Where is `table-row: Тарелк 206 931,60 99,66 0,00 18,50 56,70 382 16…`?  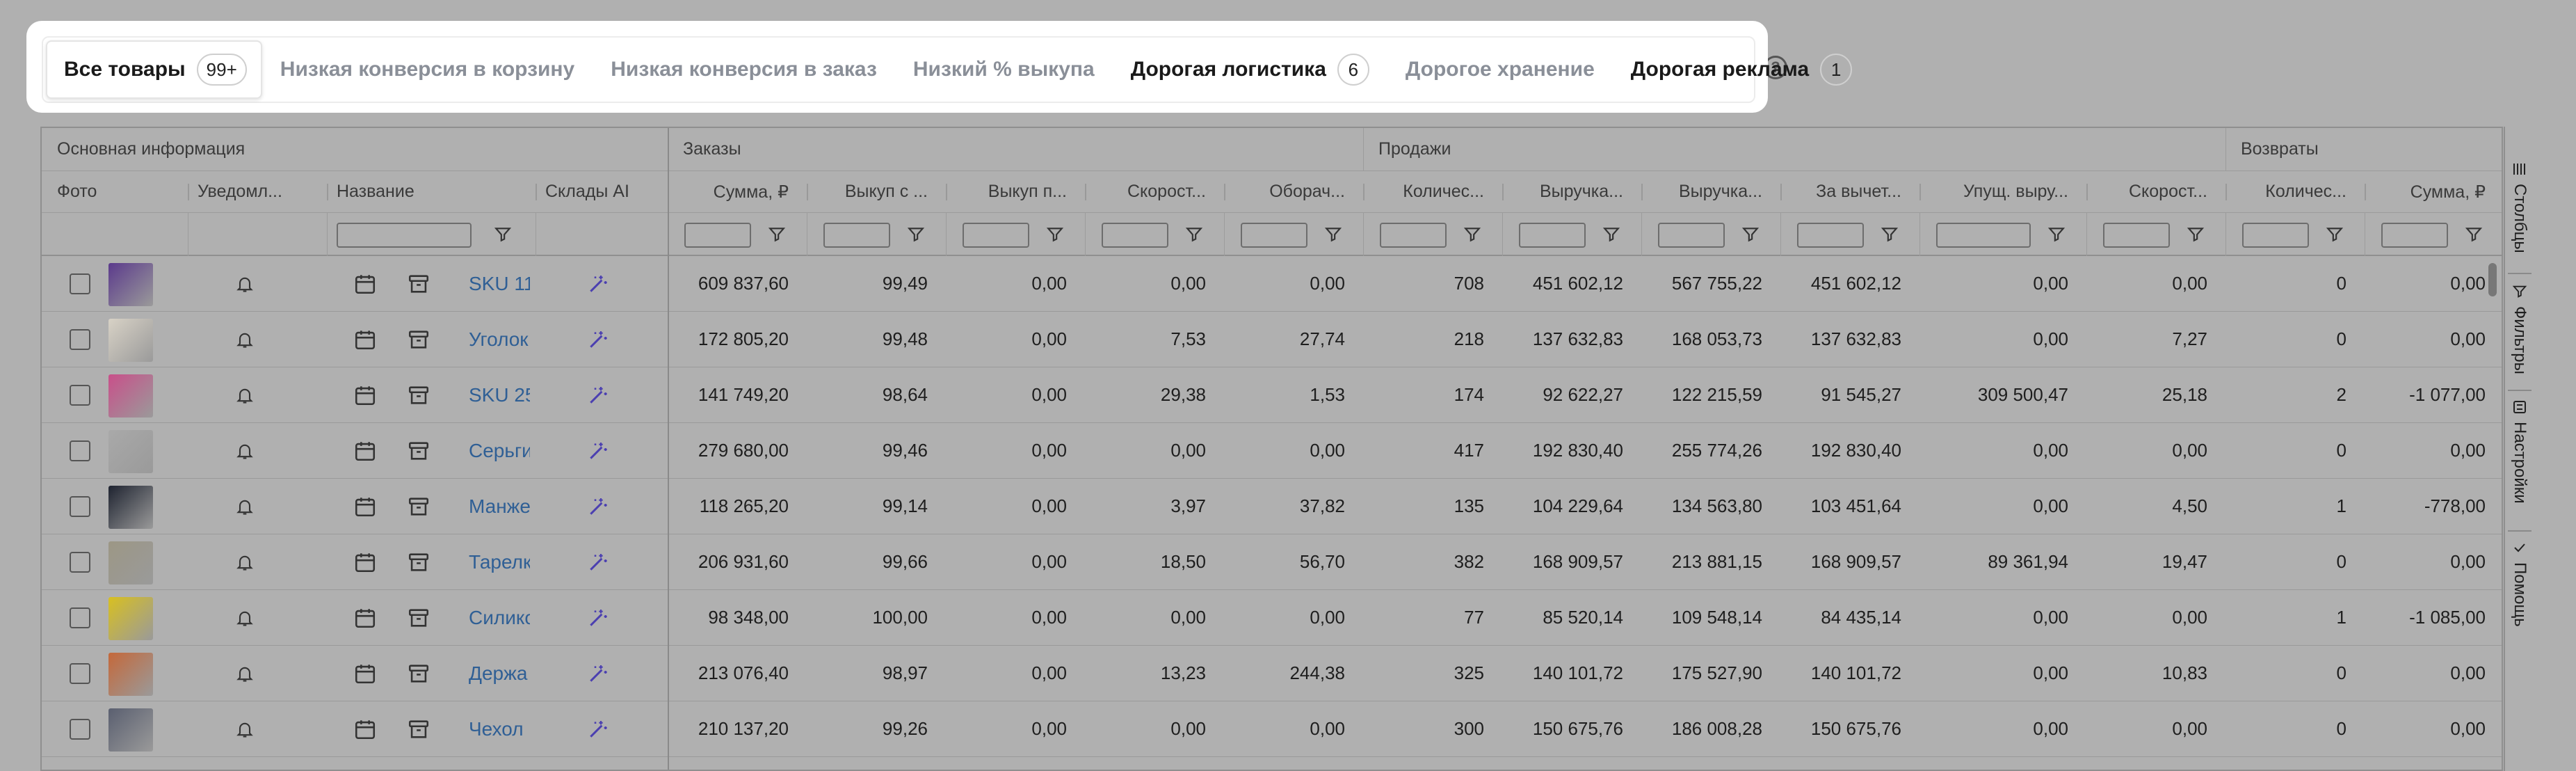
table-row: Тарелк 206 931,60 99,66 0,00 18,50 56,70 382 16… is located at coordinates (1272, 562).